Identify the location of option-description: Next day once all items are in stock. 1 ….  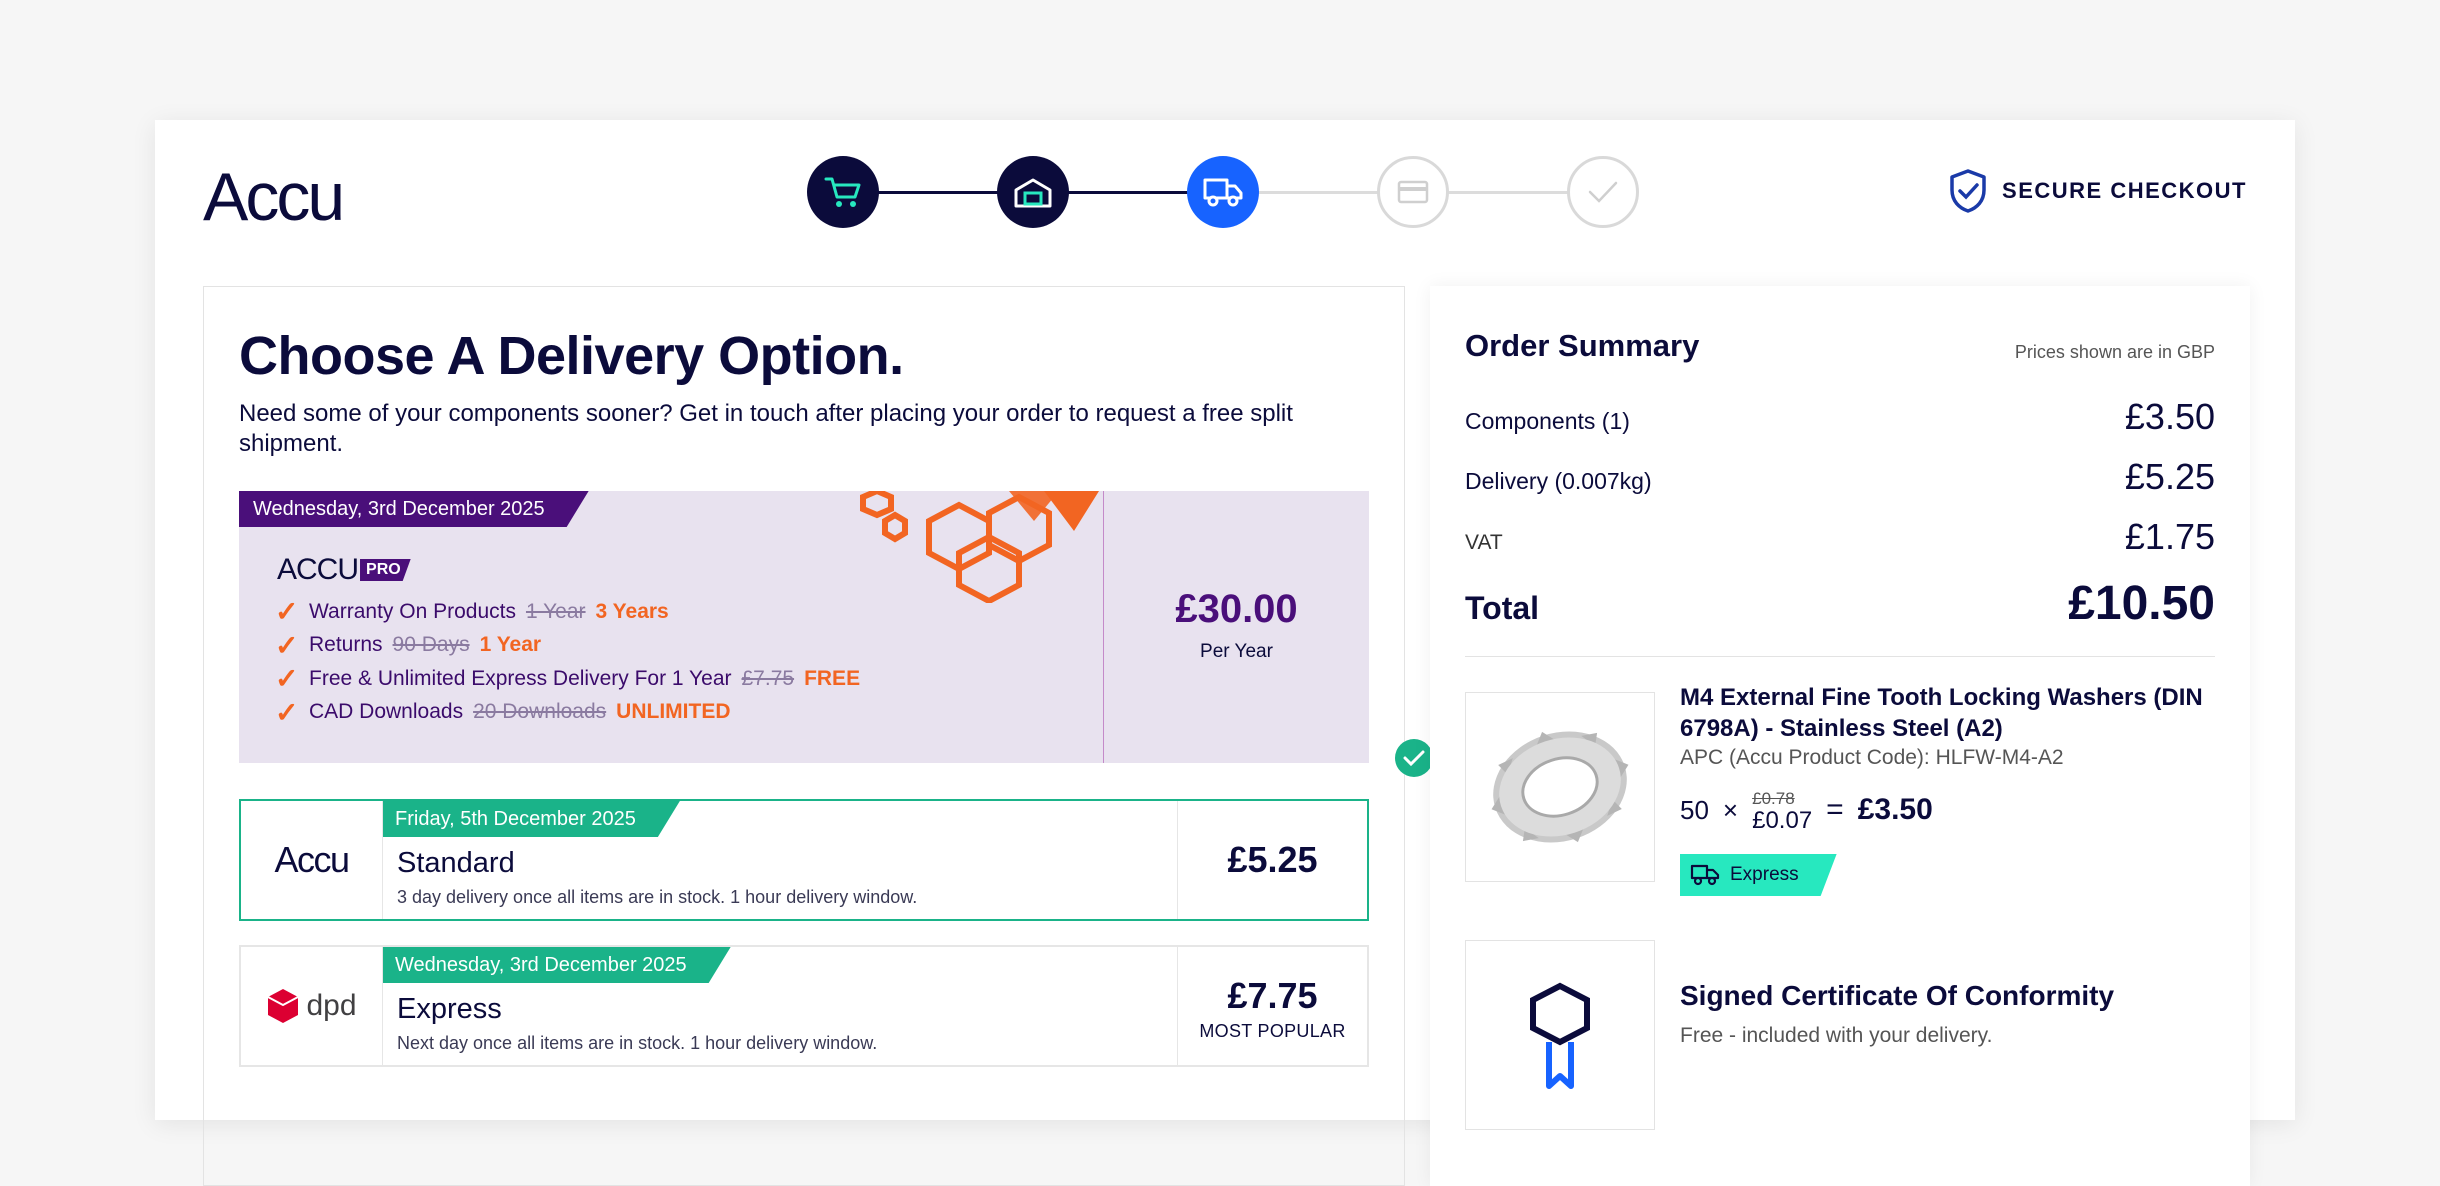
(637, 1043).